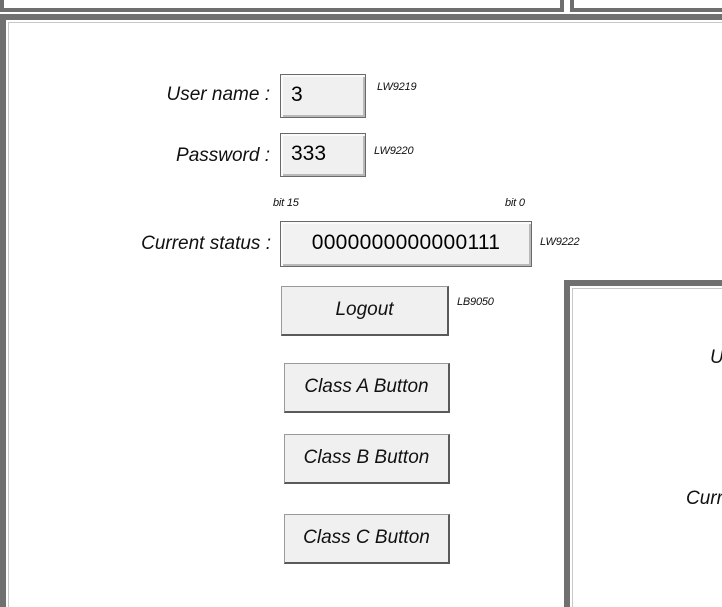 The height and width of the screenshot is (607, 722). I want to click on bit-low-label: bit 0, so click(515, 203).